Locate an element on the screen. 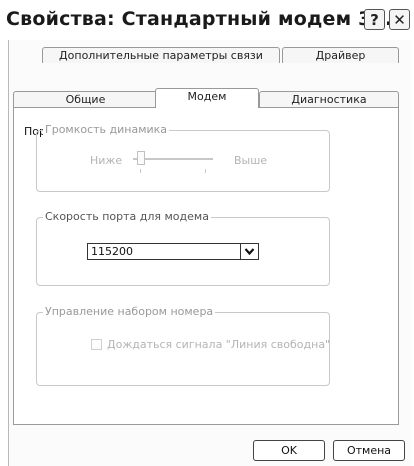 Image resolution: width=414 pixels, height=466 pixels. close-icon: ✕ is located at coordinates (399, 19).